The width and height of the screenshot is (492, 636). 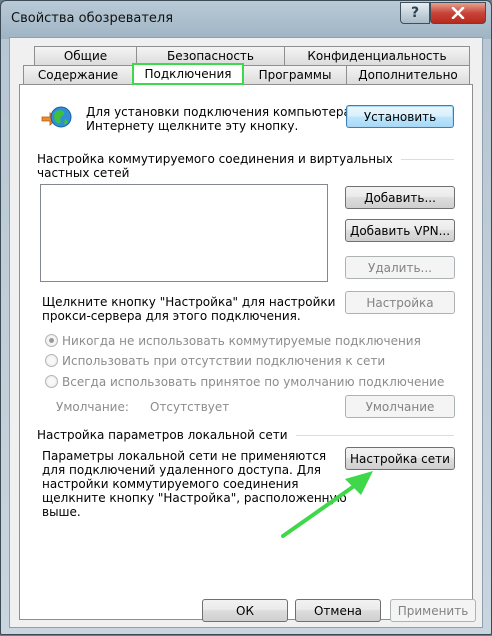 I want to click on help-button: ?, so click(x=415, y=13).